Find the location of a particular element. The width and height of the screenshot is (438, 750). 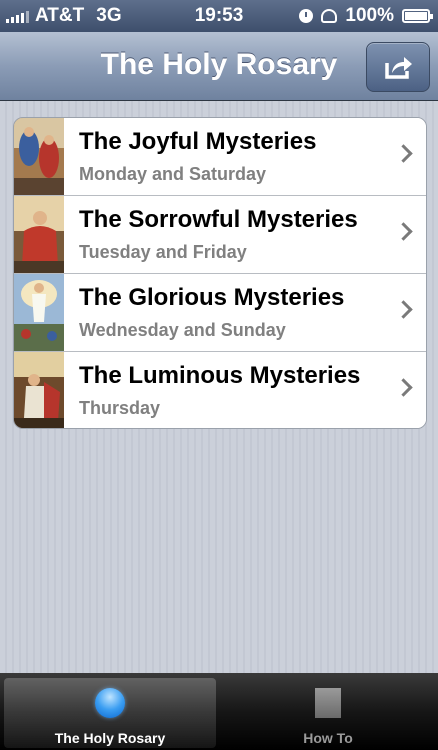

list-item-luminous: The Luminous Mysteries Thursday is located at coordinates (220, 390).